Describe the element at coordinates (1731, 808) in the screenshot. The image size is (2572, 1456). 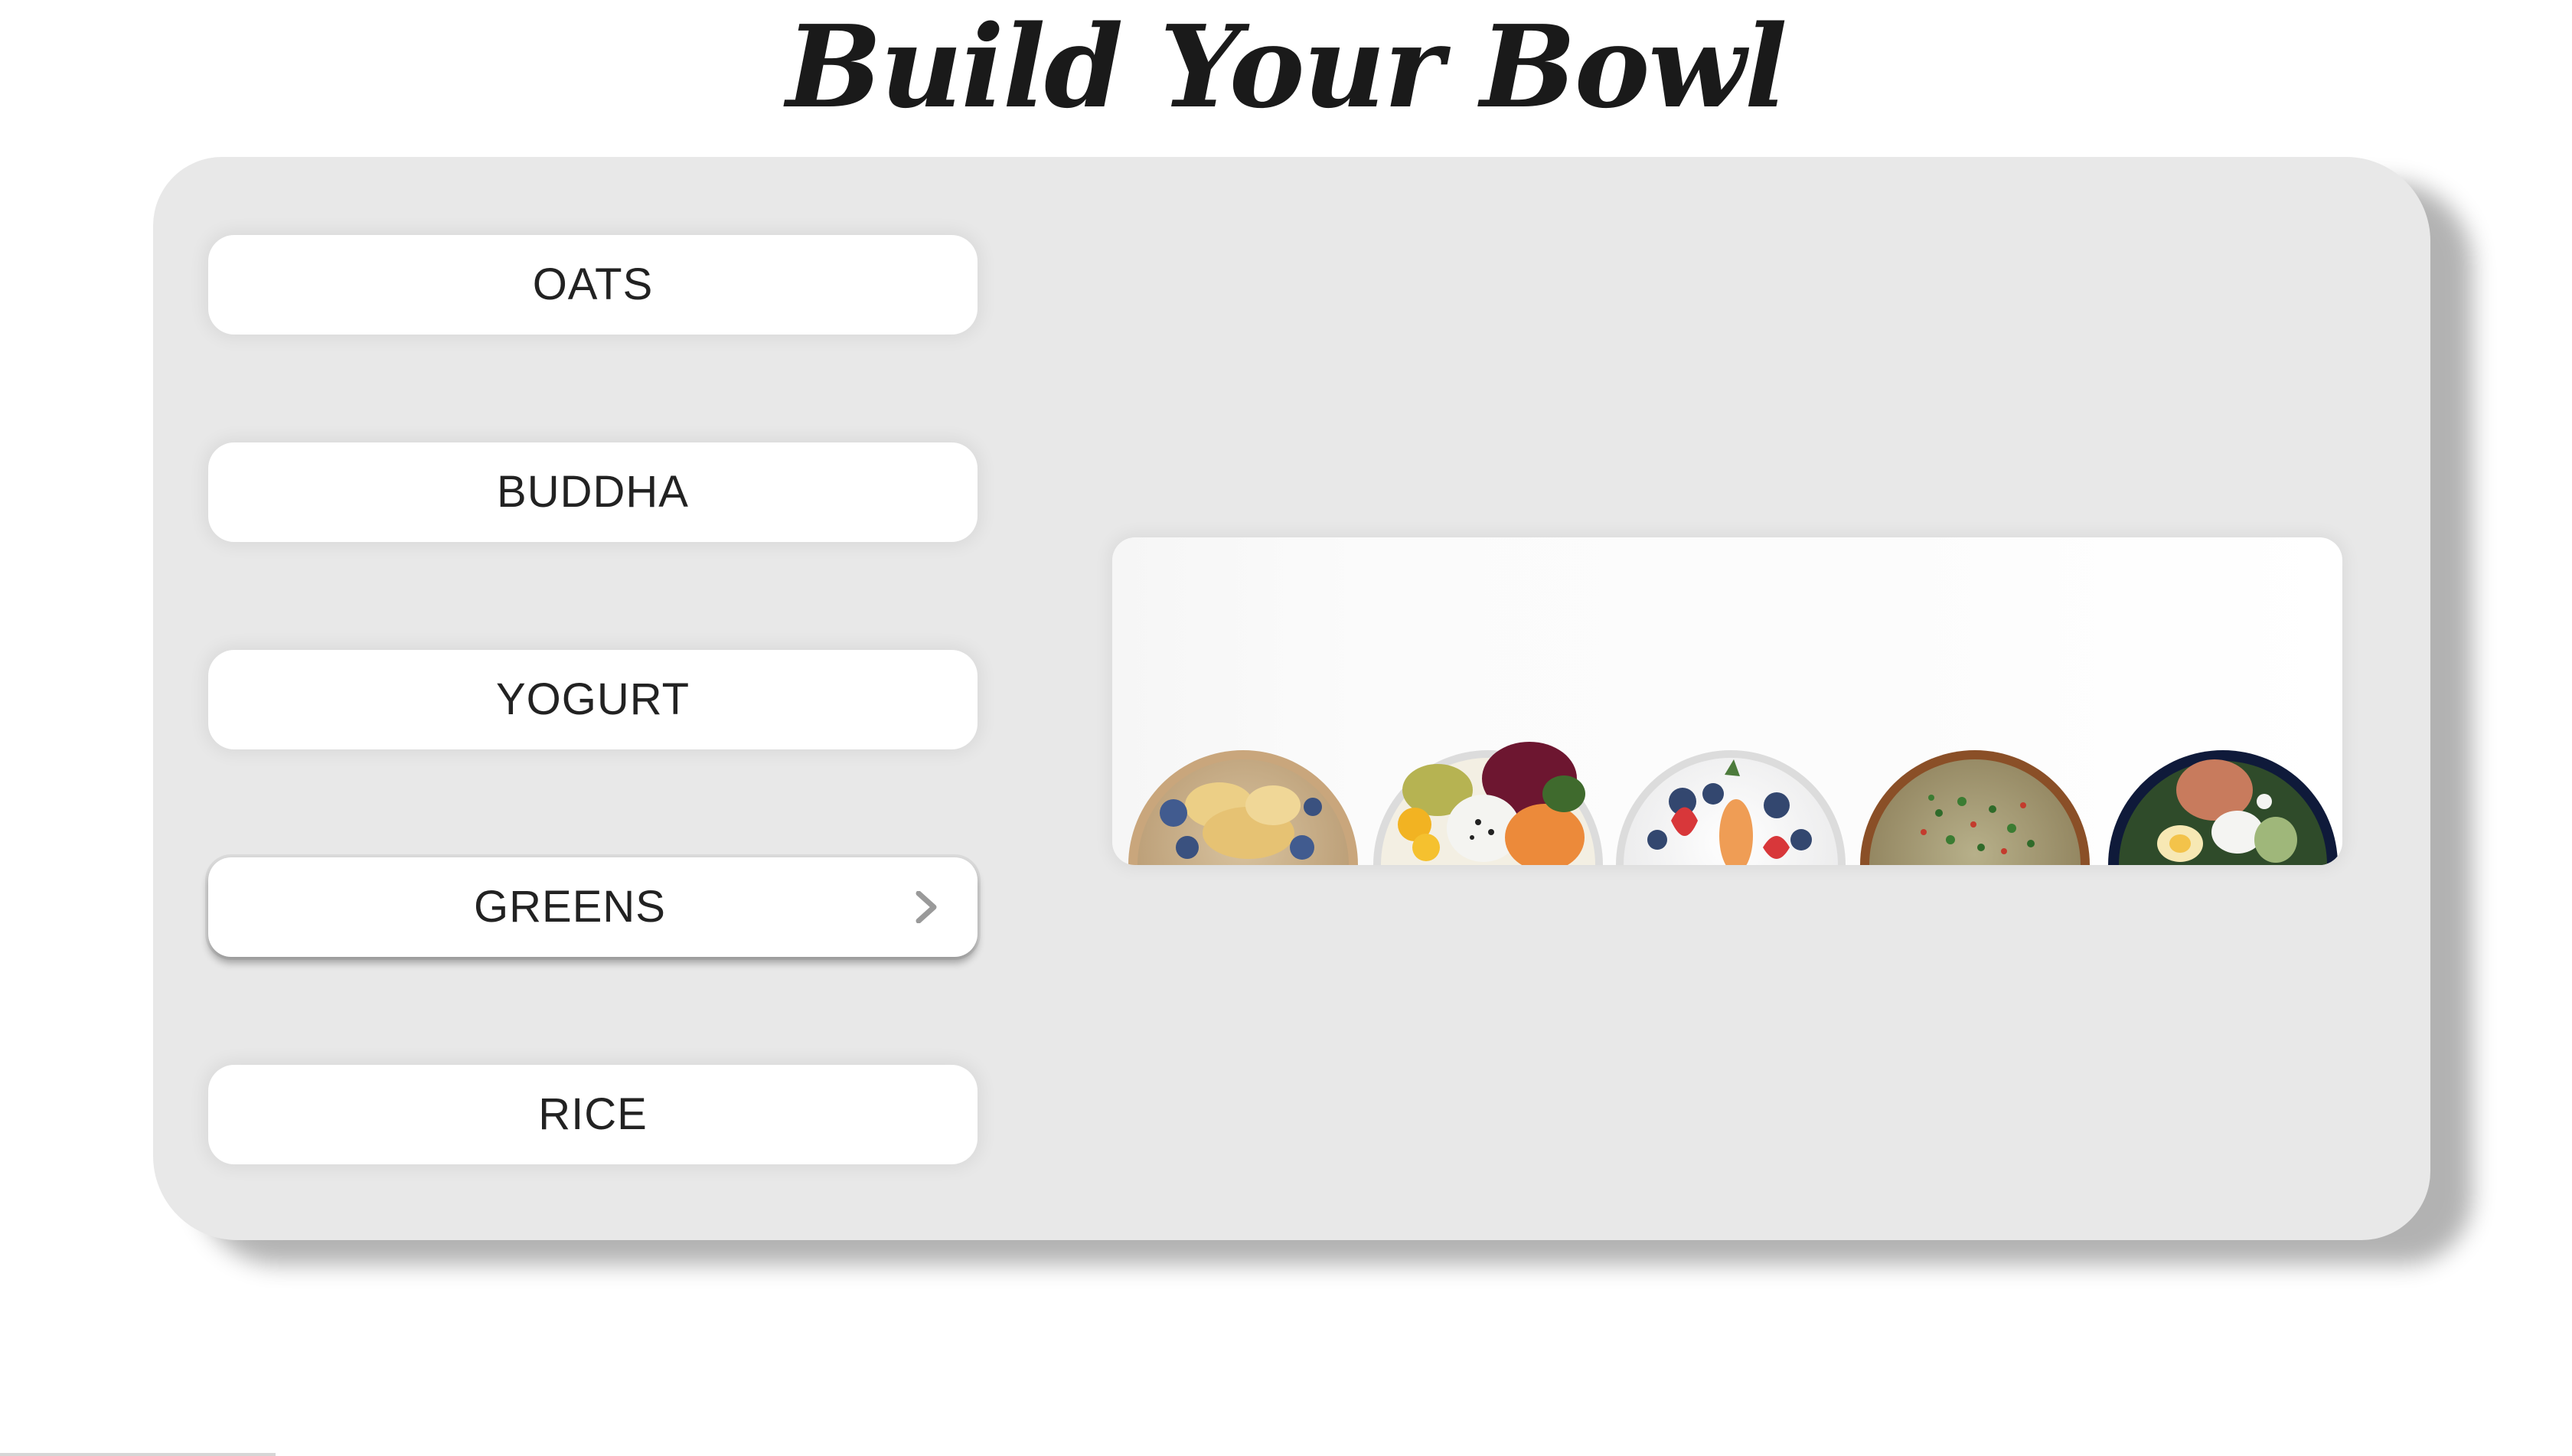
I see `yogurt-bowl-image` at that location.